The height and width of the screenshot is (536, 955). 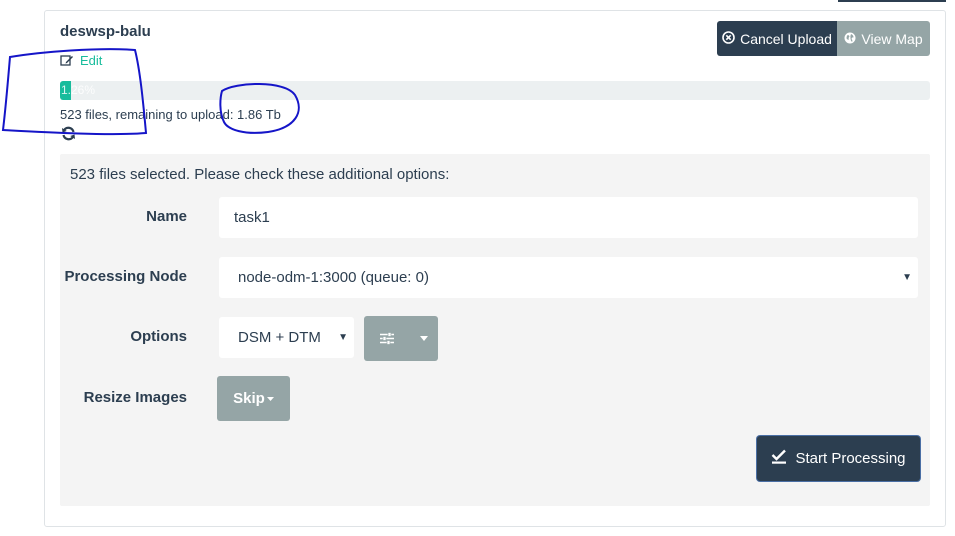 I want to click on top-edge-button, so click(x=892, y=1).